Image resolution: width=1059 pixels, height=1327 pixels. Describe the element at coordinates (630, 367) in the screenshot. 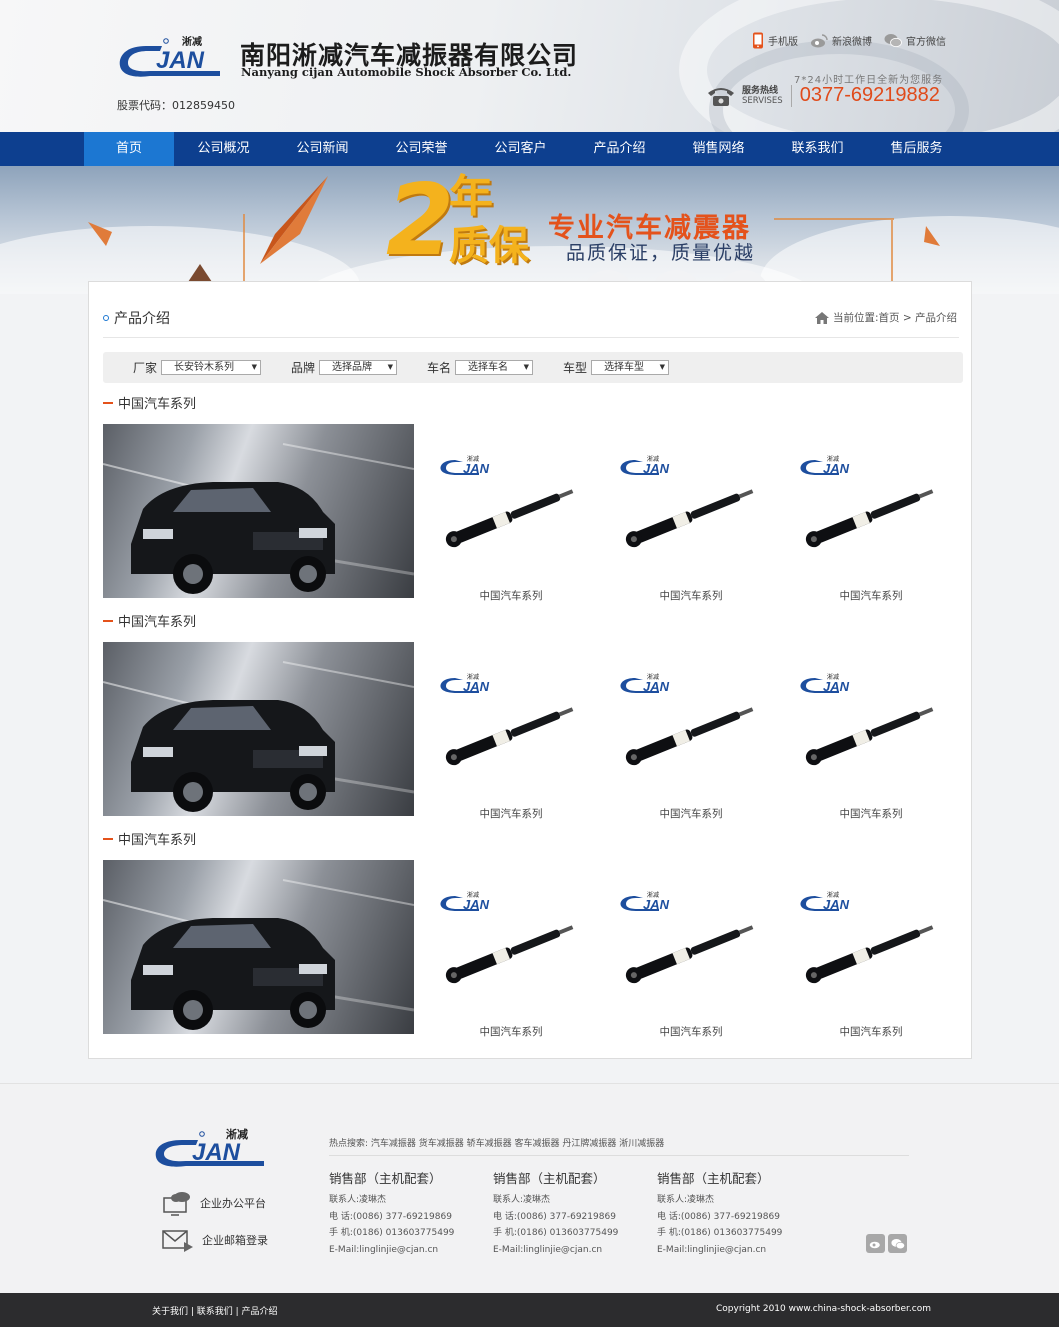

I see `car-model-select: 选择车型` at that location.